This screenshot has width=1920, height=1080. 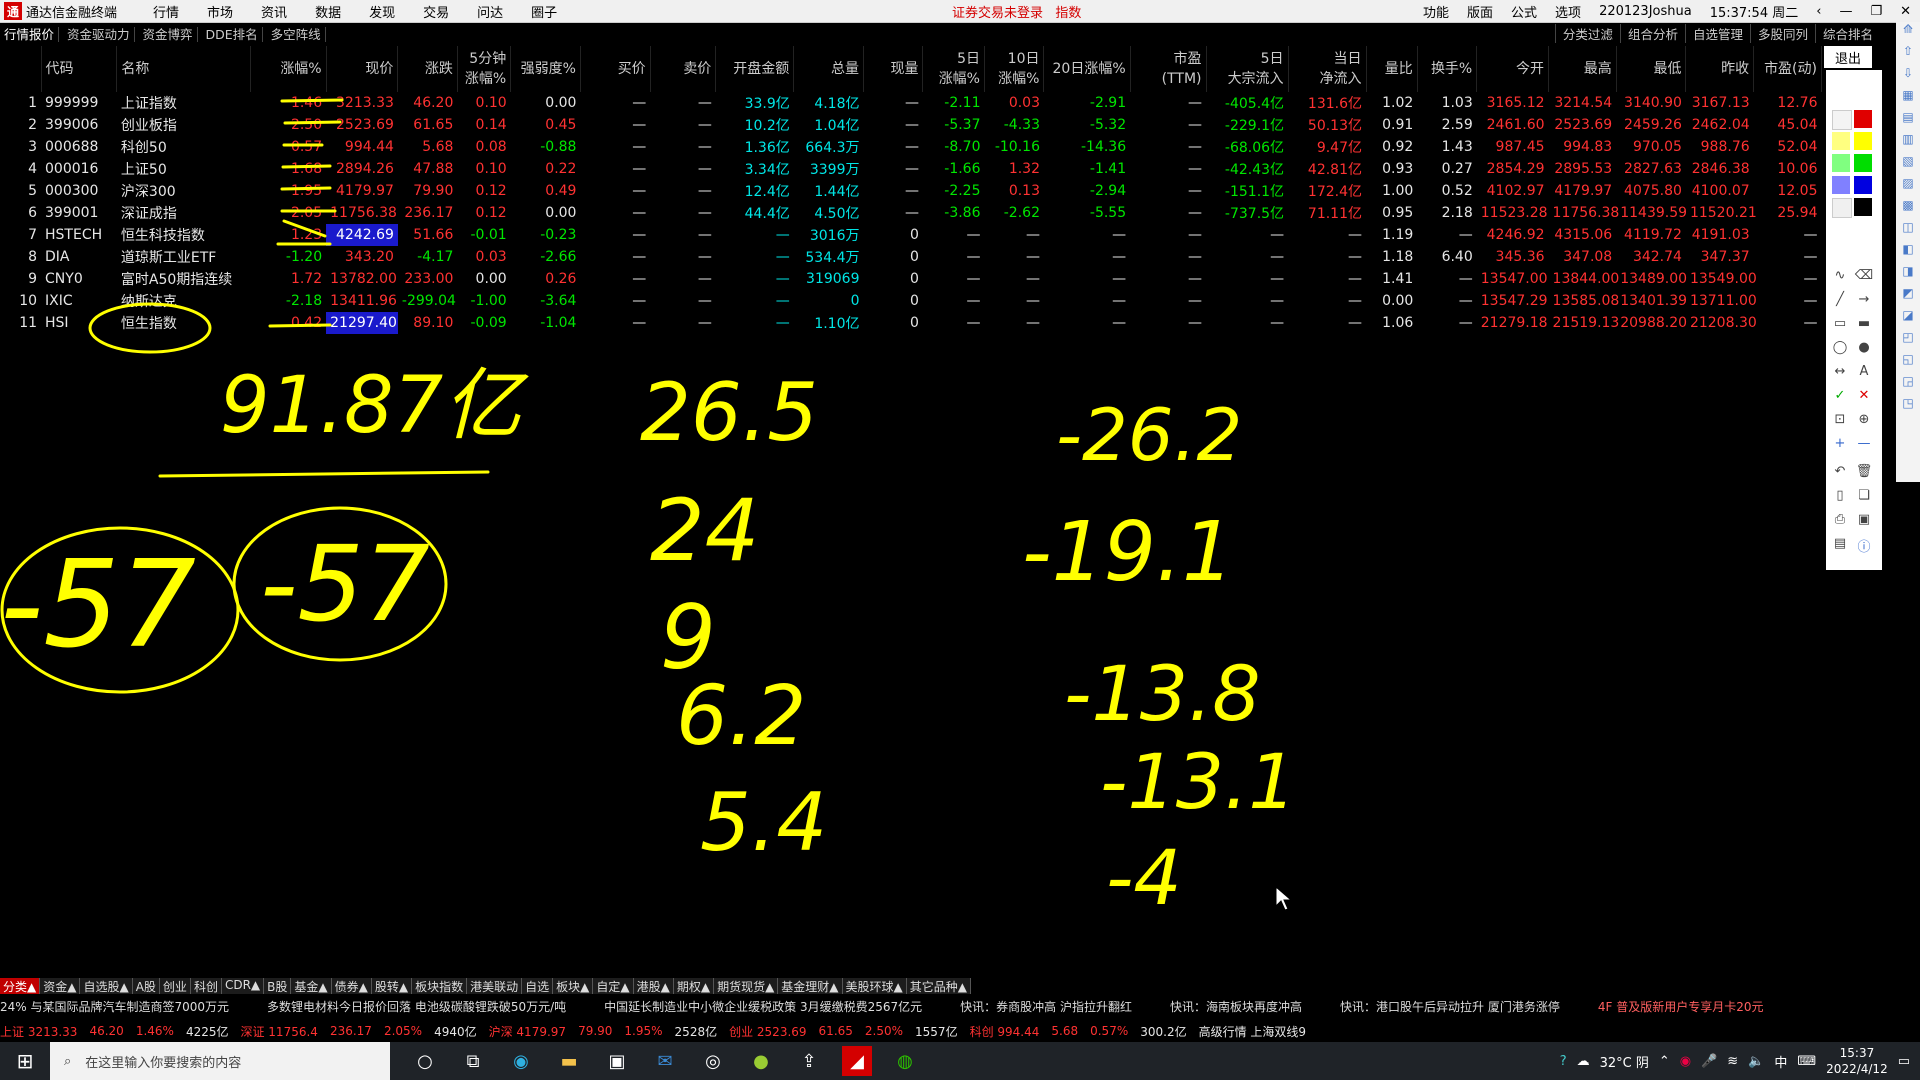 I want to click on handwritten-col3-value: -19.1, so click(x=1128, y=552).